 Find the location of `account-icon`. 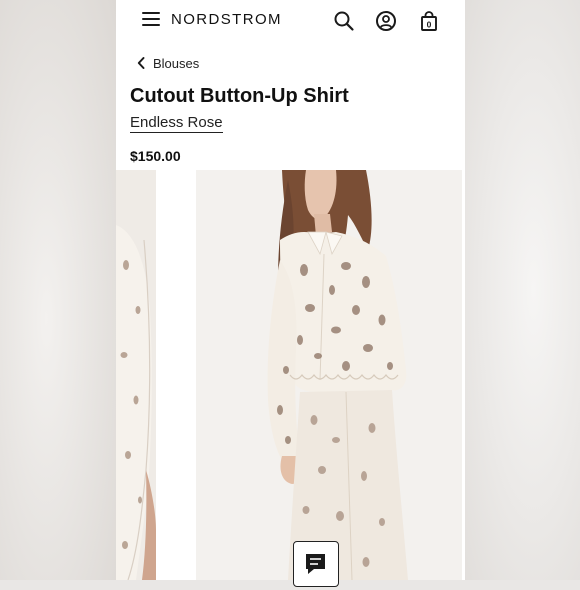

account-icon is located at coordinates (386, 21).